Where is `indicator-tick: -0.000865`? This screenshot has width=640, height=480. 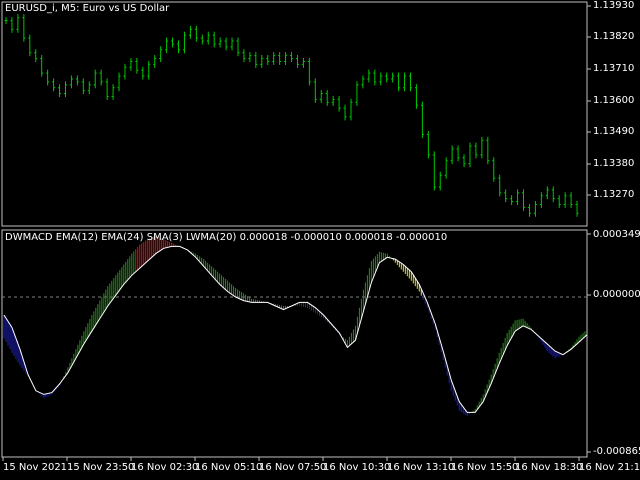
indicator-tick: -0.000865 is located at coordinates (616, 451).